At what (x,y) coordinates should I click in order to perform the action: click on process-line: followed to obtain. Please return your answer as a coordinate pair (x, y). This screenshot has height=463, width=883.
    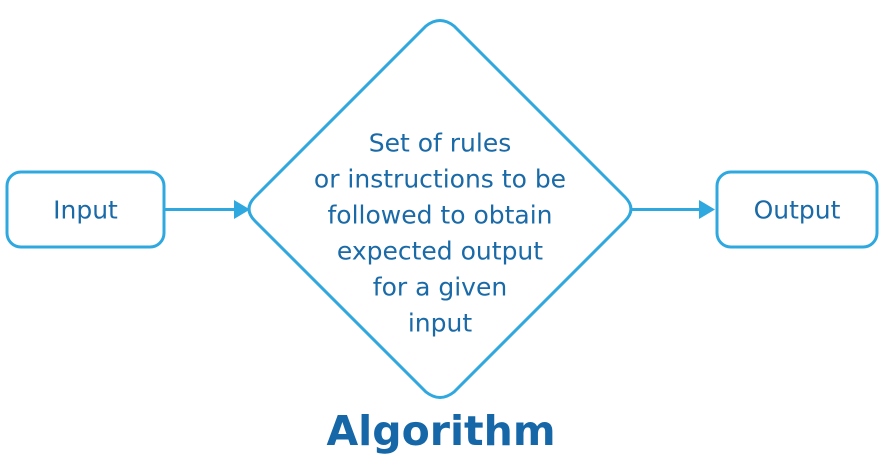
    Looking at the image, I should click on (439, 215).